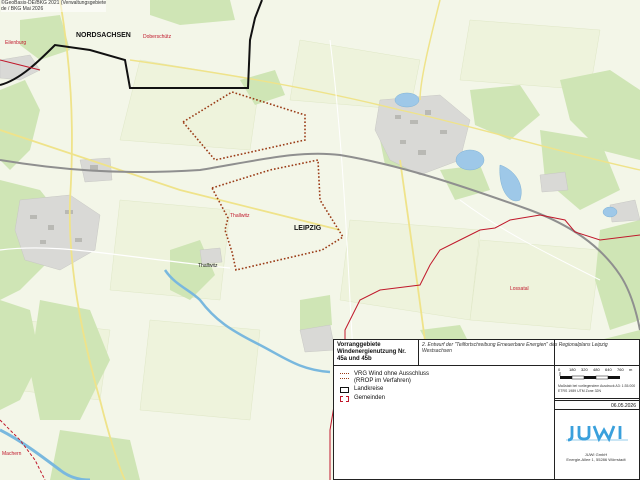  Describe the element at coordinates (240, 216) in the screenshot. I see `label-thallwitz-municipality: Thallwitz` at that location.